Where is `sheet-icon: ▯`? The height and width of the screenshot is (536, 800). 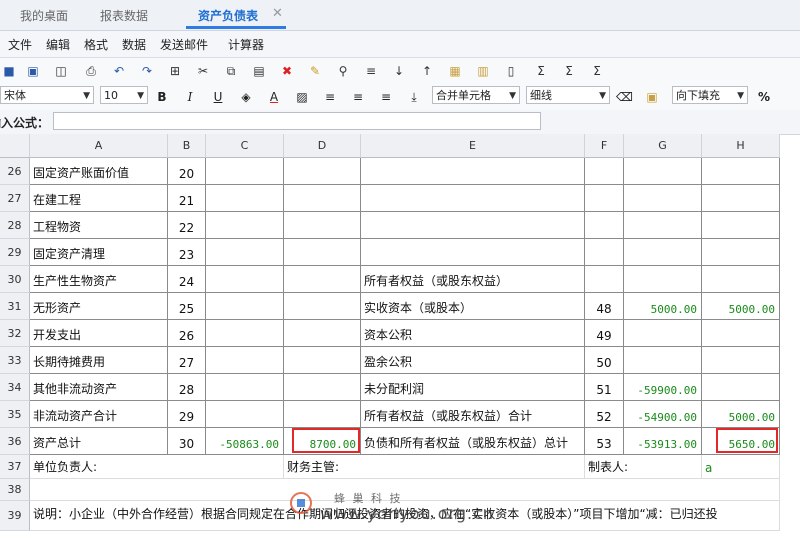
sheet-icon: ▯ is located at coordinates (511, 71).